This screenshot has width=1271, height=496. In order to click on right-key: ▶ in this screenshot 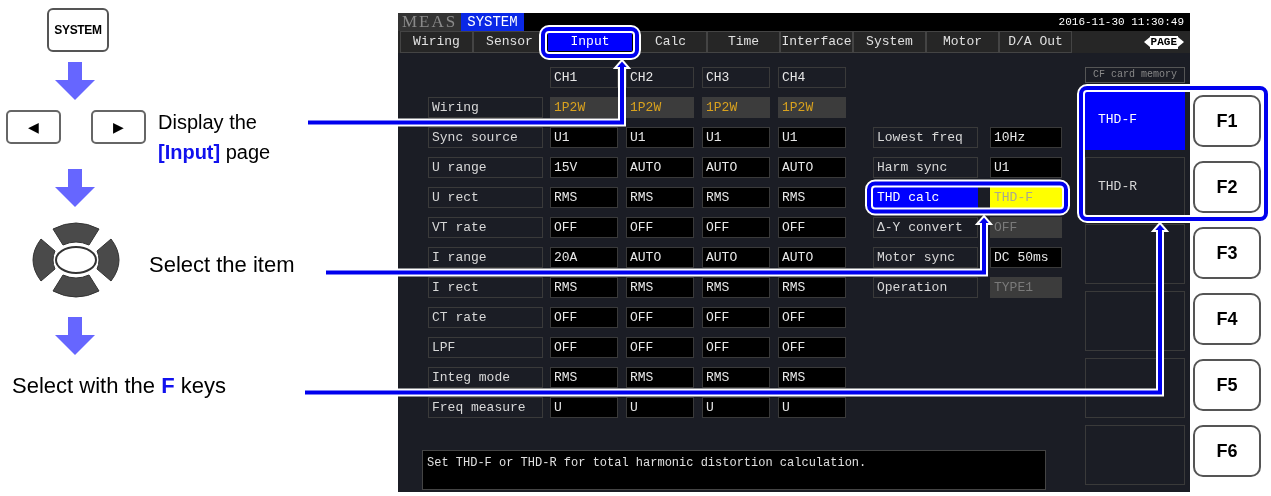, I will do `click(118, 127)`.